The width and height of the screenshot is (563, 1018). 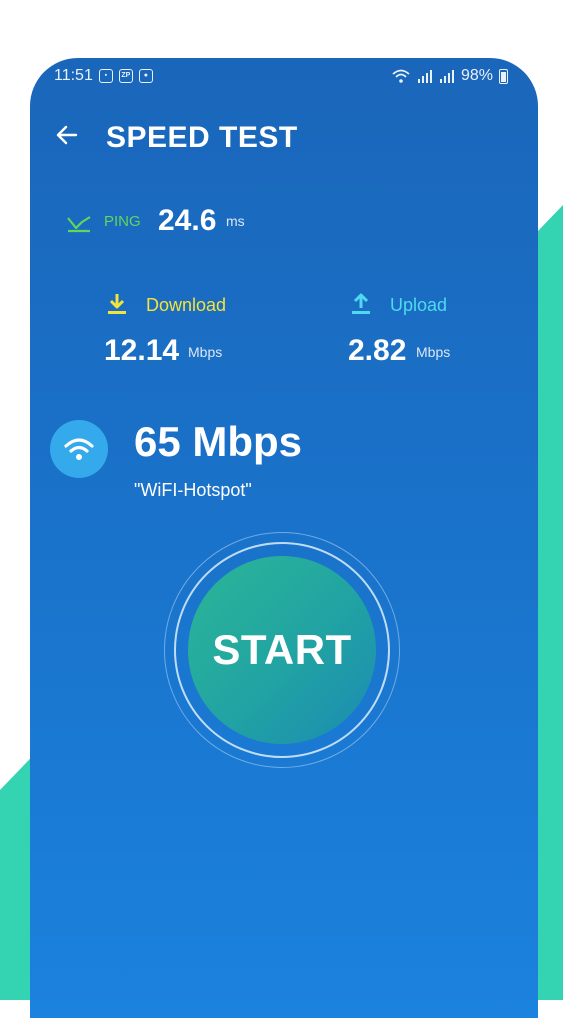 What do you see at coordinates (117, 304) in the screenshot?
I see `download-icon` at bounding box center [117, 304].